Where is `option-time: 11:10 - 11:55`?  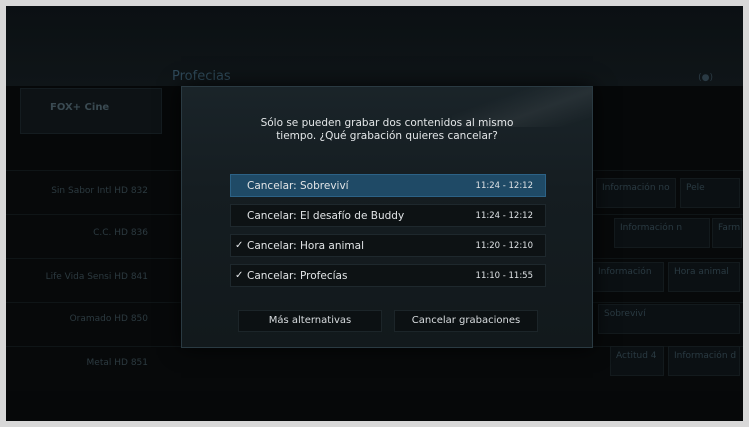
option-time: 11:10 - 11:55 is located at coordinates (504, 276).